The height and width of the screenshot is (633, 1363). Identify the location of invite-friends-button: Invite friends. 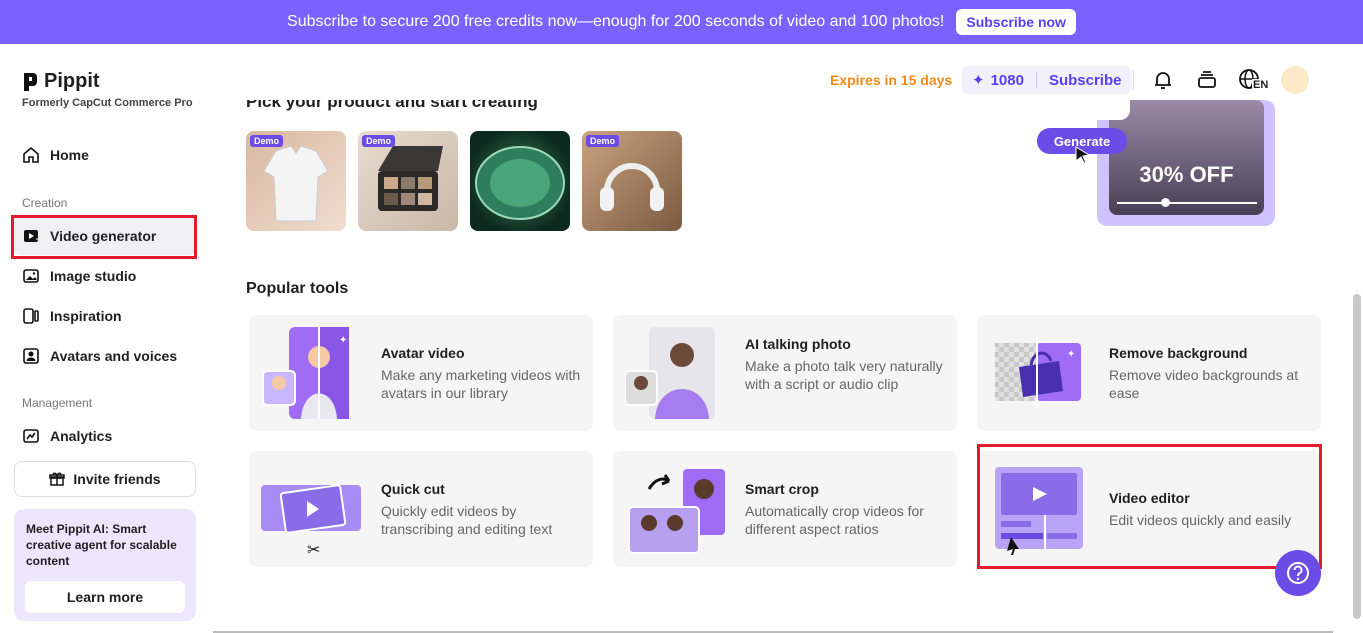
(105, 479).